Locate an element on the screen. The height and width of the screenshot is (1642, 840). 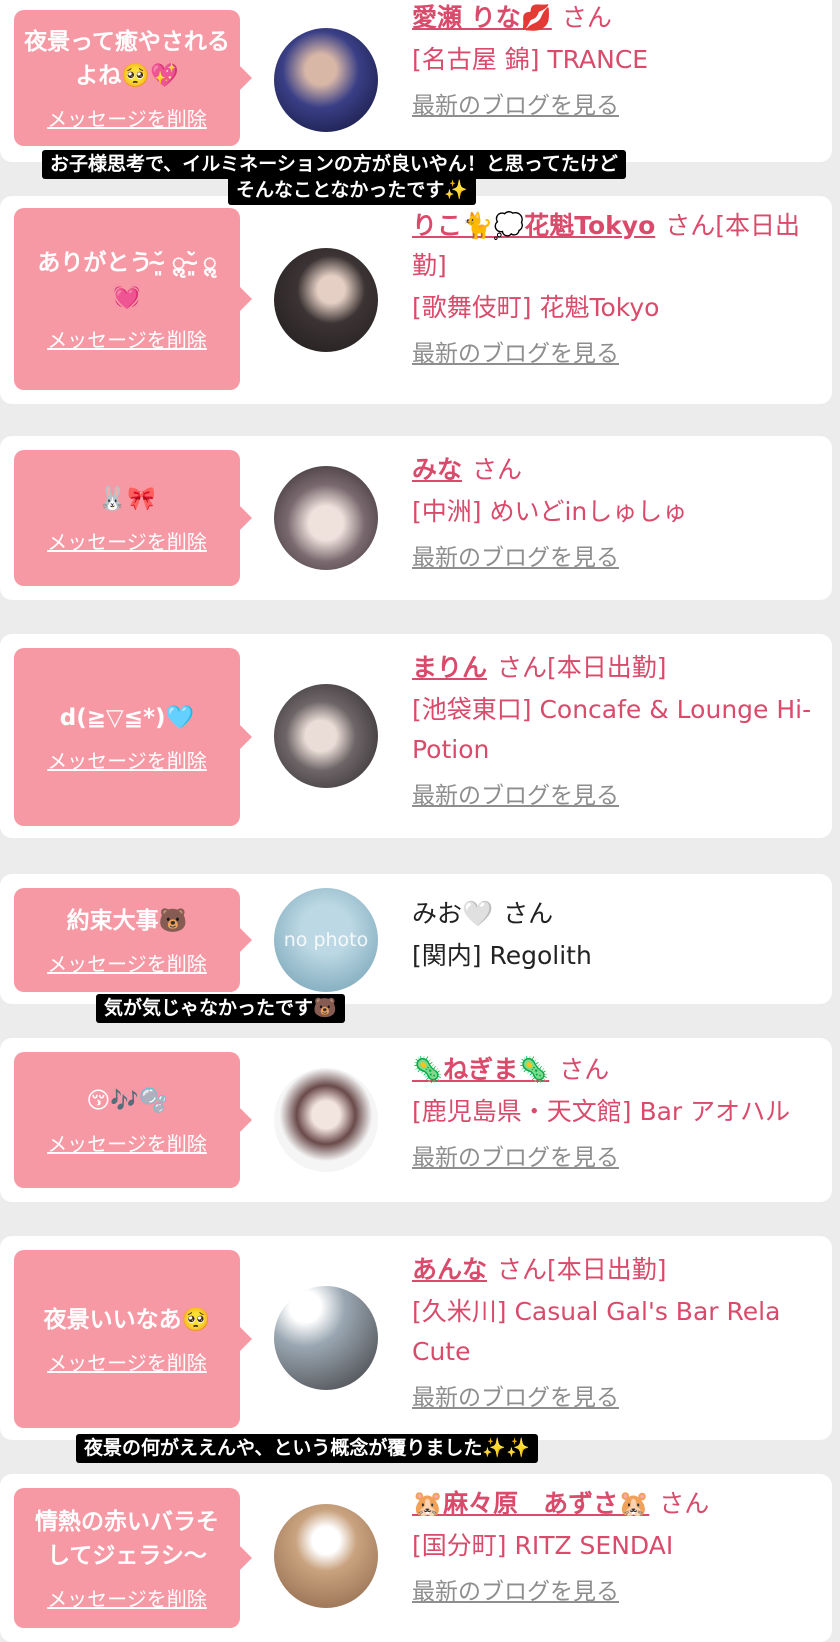
message-text: ありがとう˘̴͈́ ॢ˘̴͈̀ ॢ 💓 is located at coordinates (127, 279).